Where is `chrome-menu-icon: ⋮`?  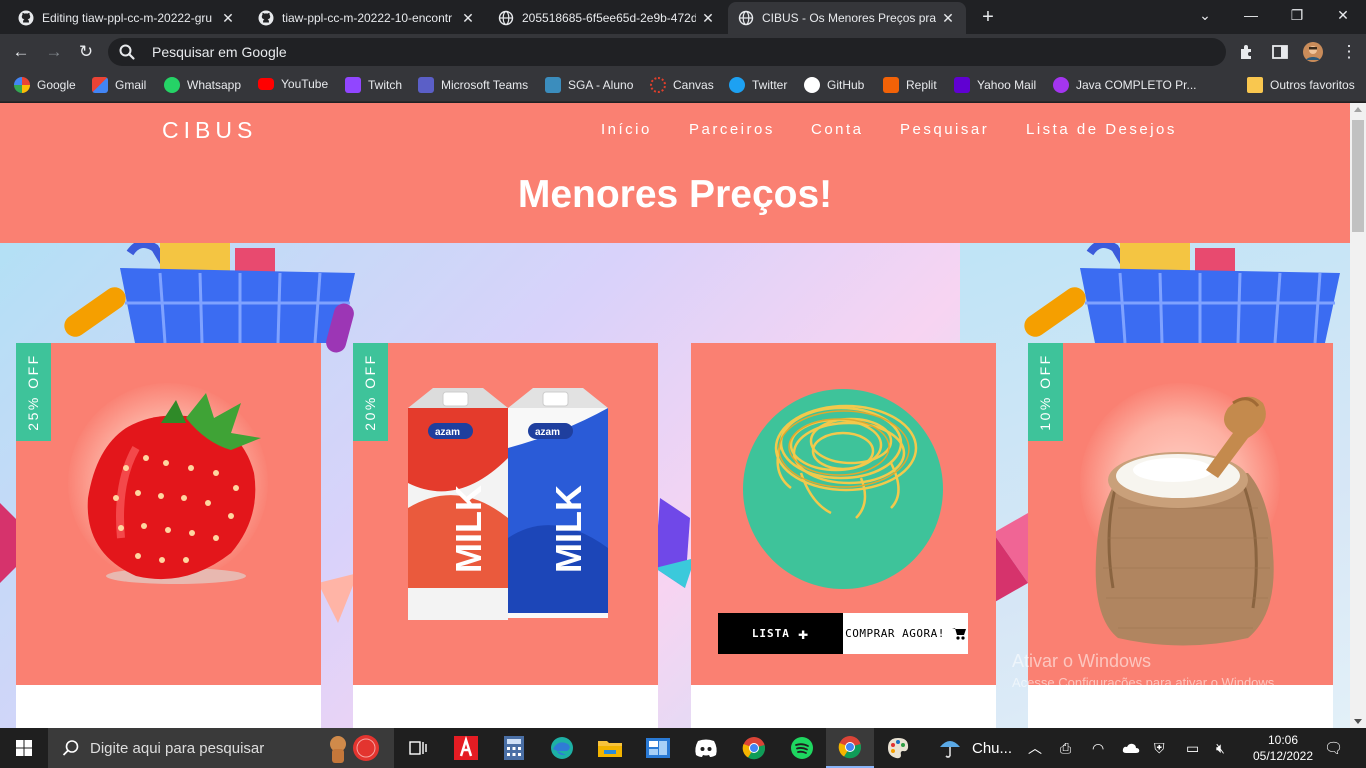
chrome-menu-icon: ⋮ is located at coordinates (1349, 52).